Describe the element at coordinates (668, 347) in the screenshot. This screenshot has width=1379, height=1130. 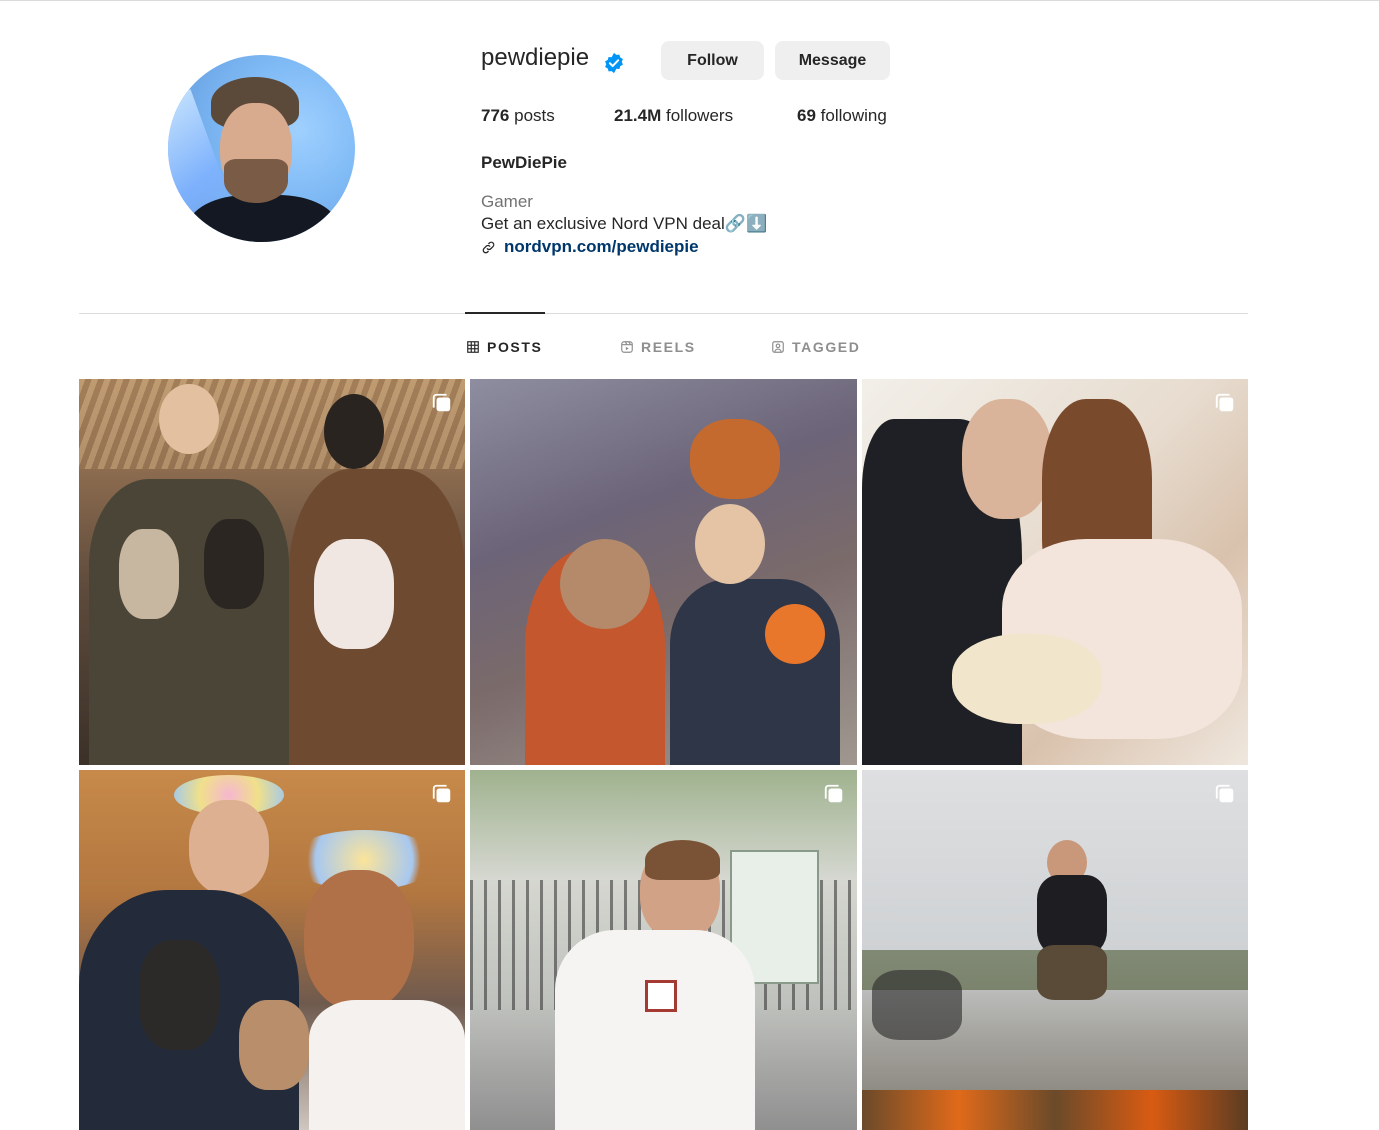
I see `tab-reels-label: REELS` at that location.